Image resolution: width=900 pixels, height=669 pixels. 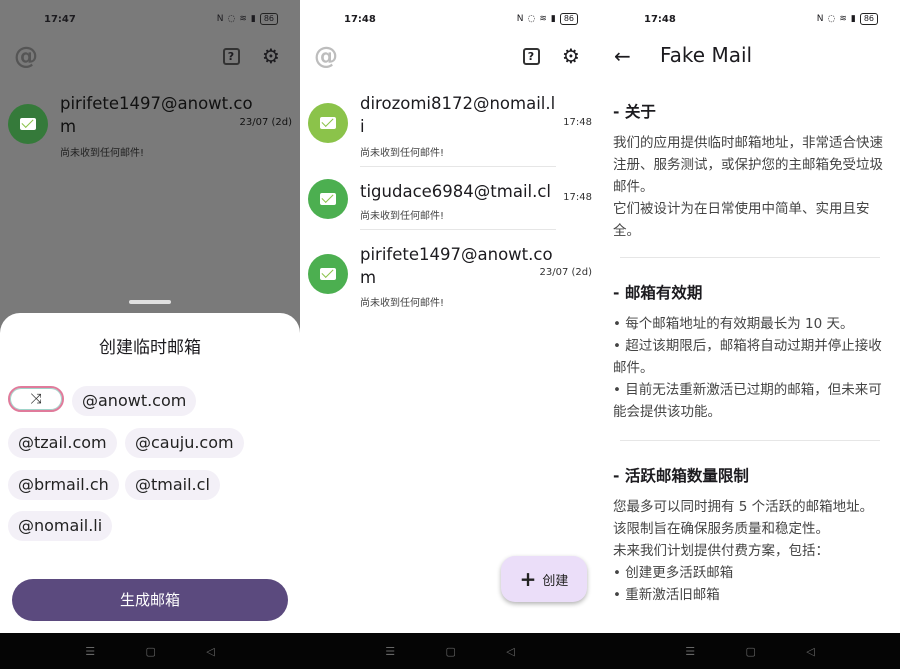 What do you see at coordinates (555, 581) in the screenshot?
I see `fab-label: 创建` at bounding box center [555, 581].